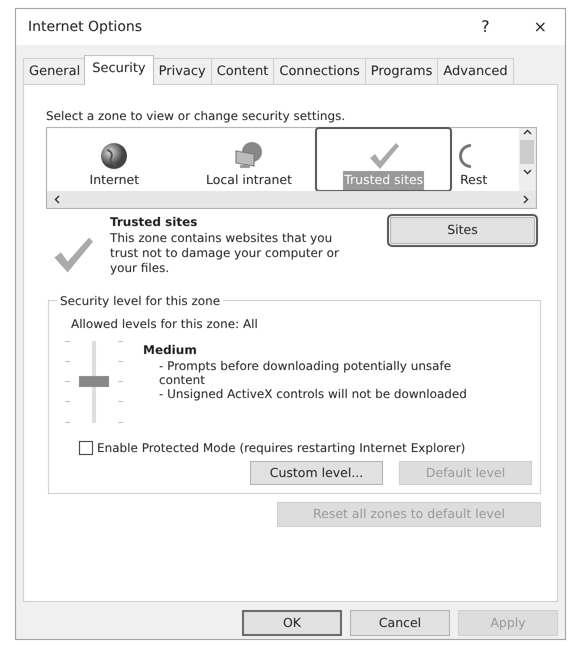  Describe the element at coordinates (249, 159) in the screenshot. I see `zone-item: Local intranet` at that location.